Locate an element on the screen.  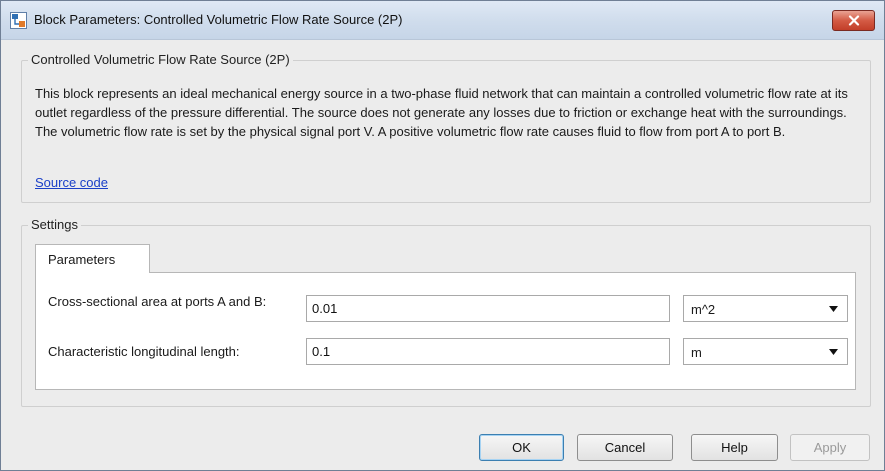
tab-parameters: Parameters is located at coordinates (92, 258).